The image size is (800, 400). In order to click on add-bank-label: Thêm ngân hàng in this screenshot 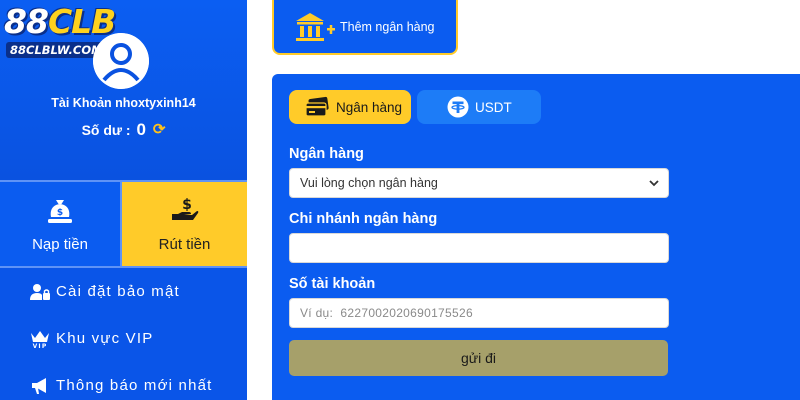, I will do `click(387, 26)`.